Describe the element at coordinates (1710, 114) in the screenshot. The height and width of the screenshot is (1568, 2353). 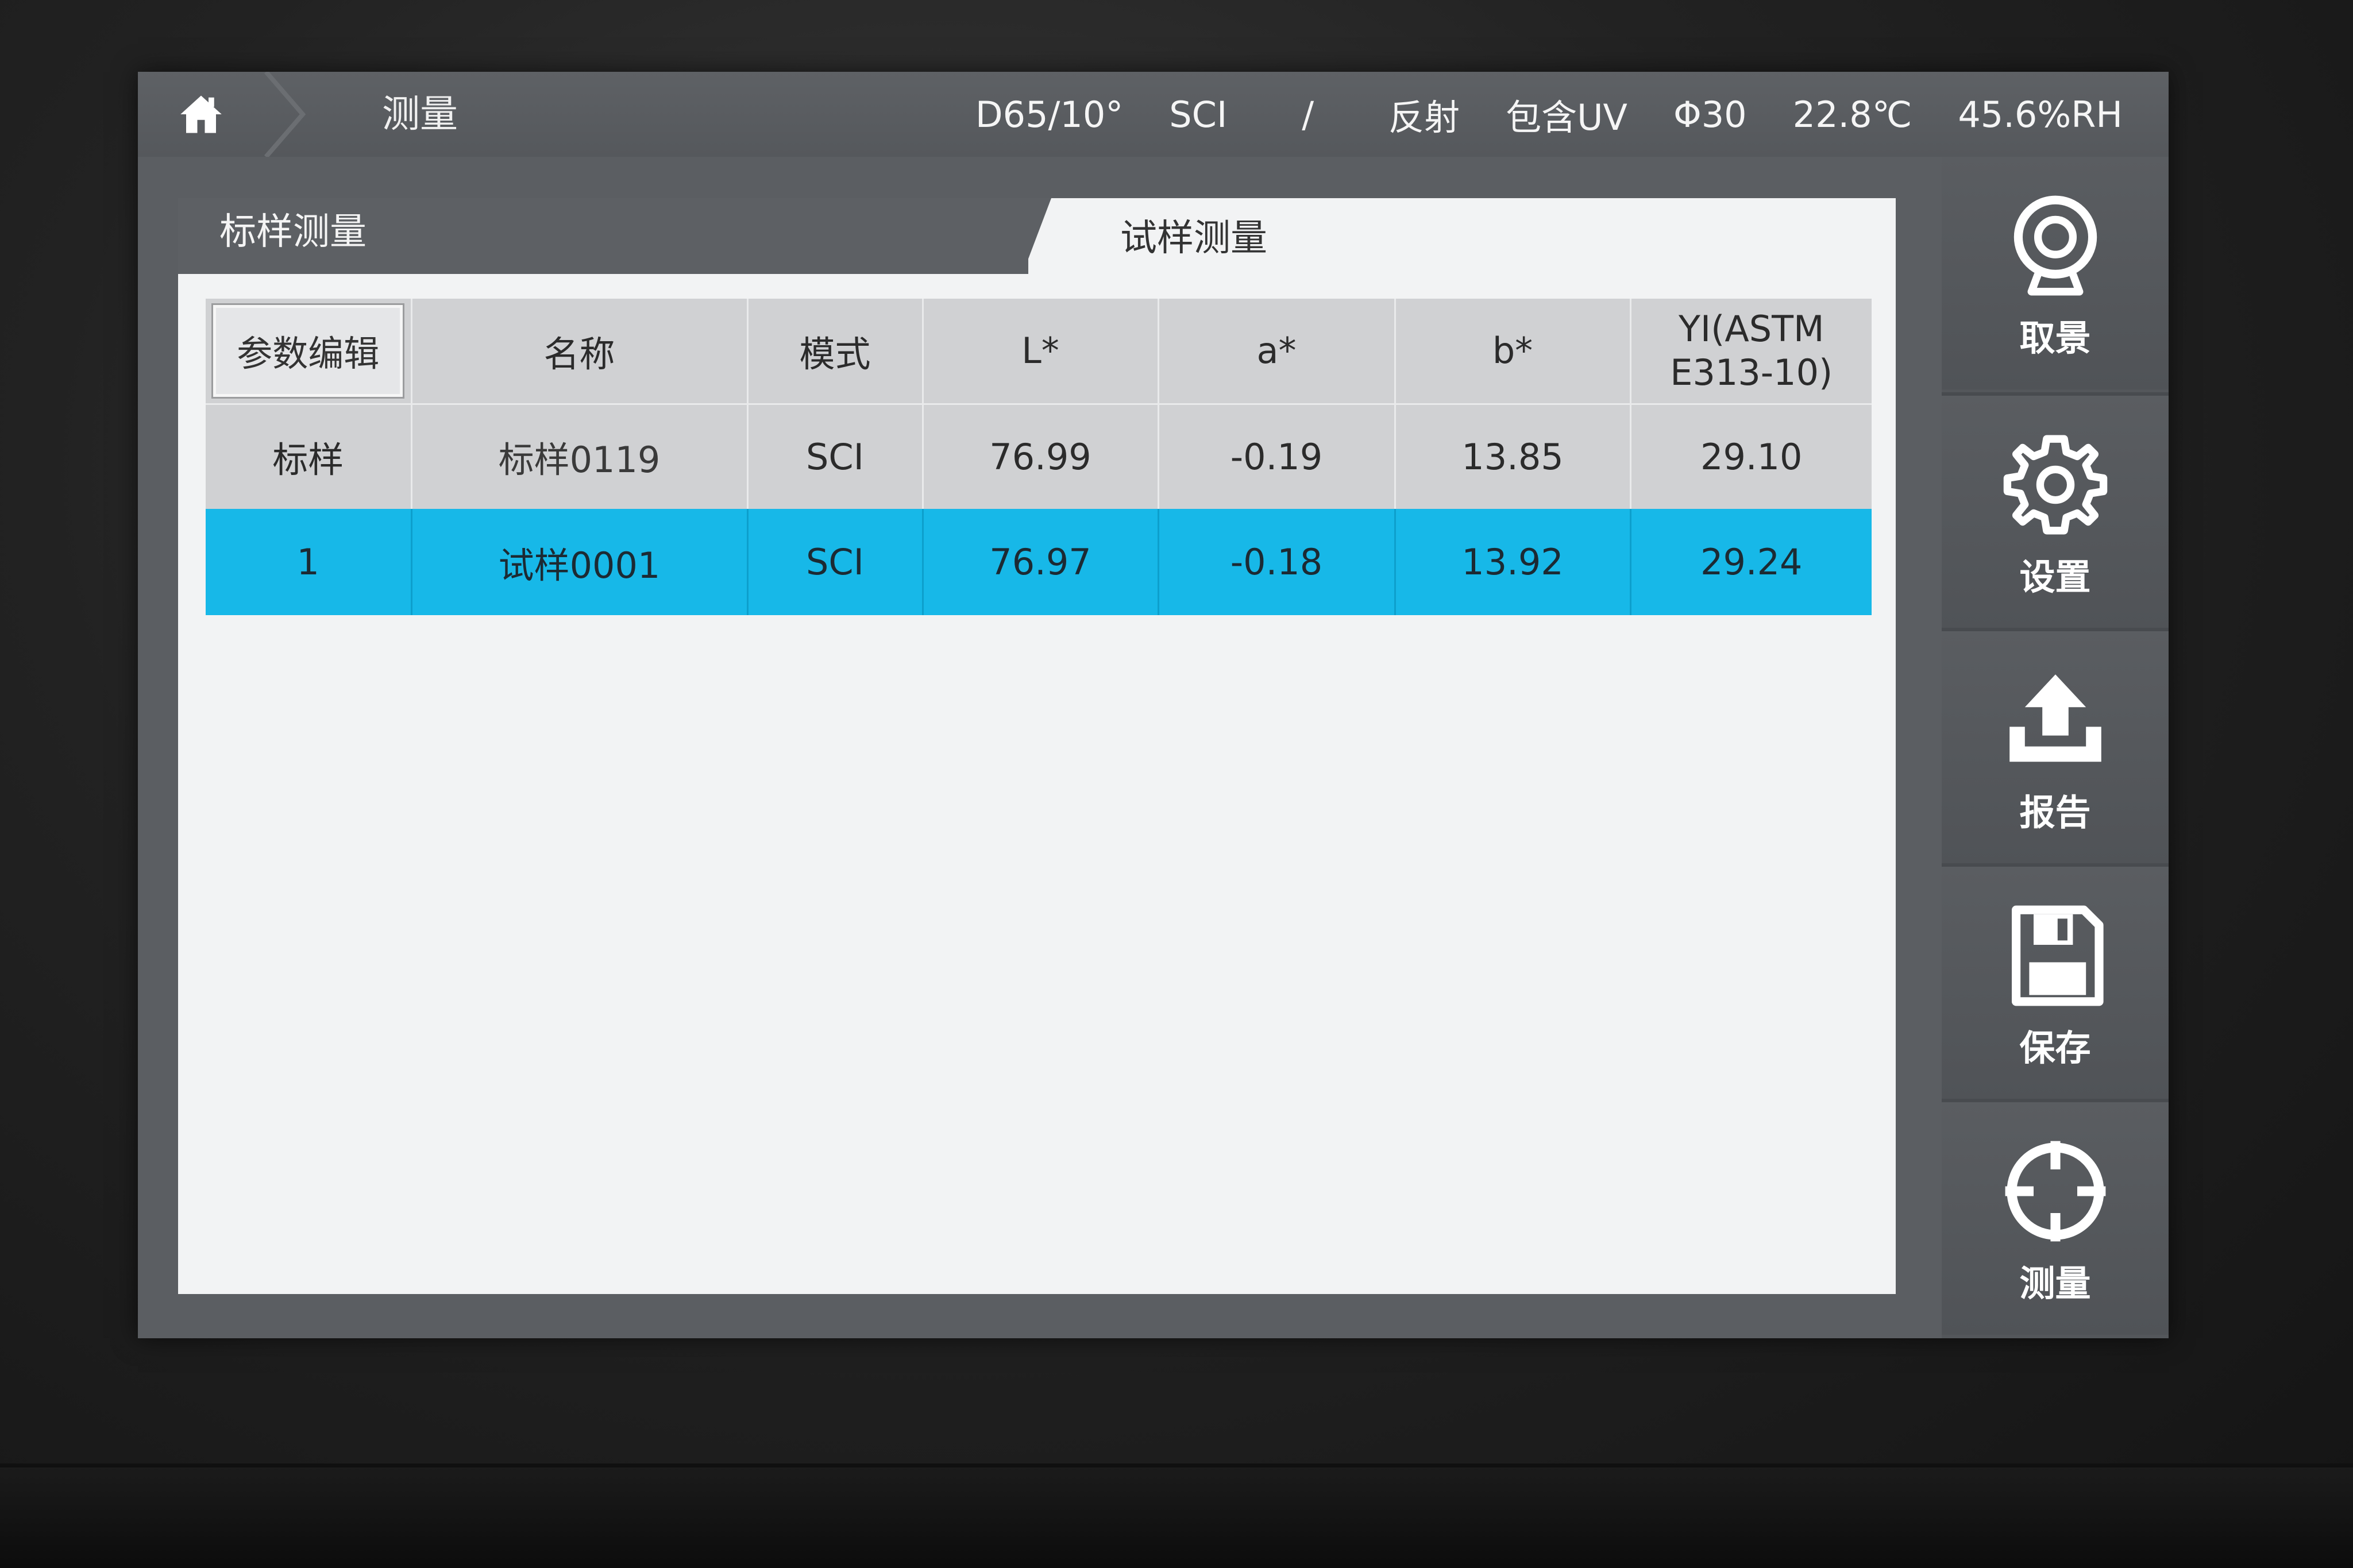
I see `aperture-size: Φ30` at that location.